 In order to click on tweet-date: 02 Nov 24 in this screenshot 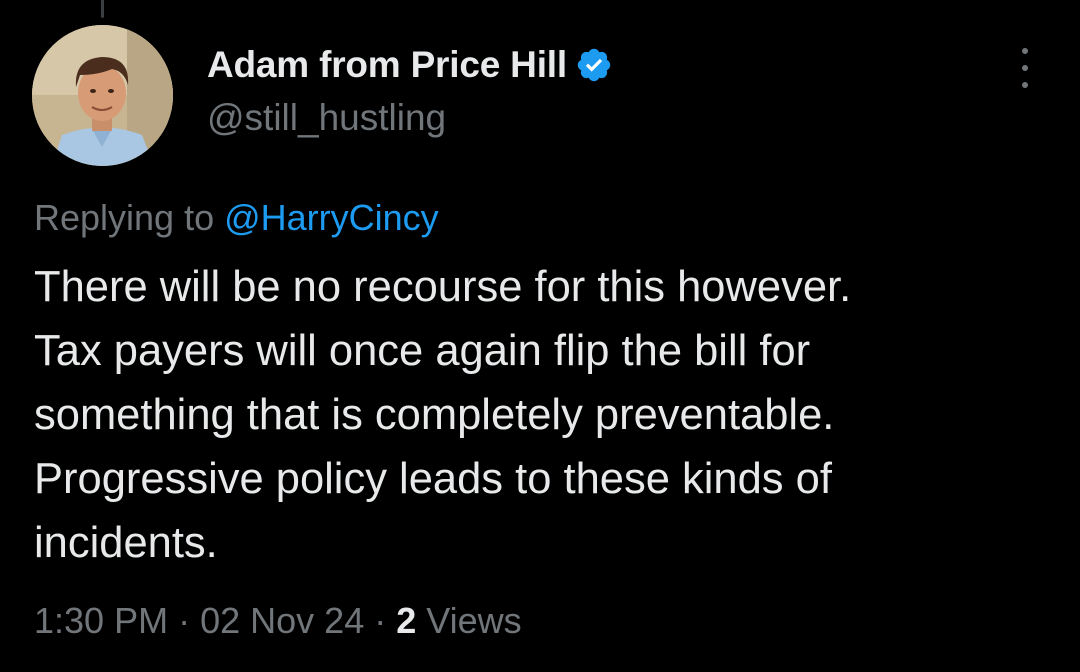, I will do `click(282, 620)`.